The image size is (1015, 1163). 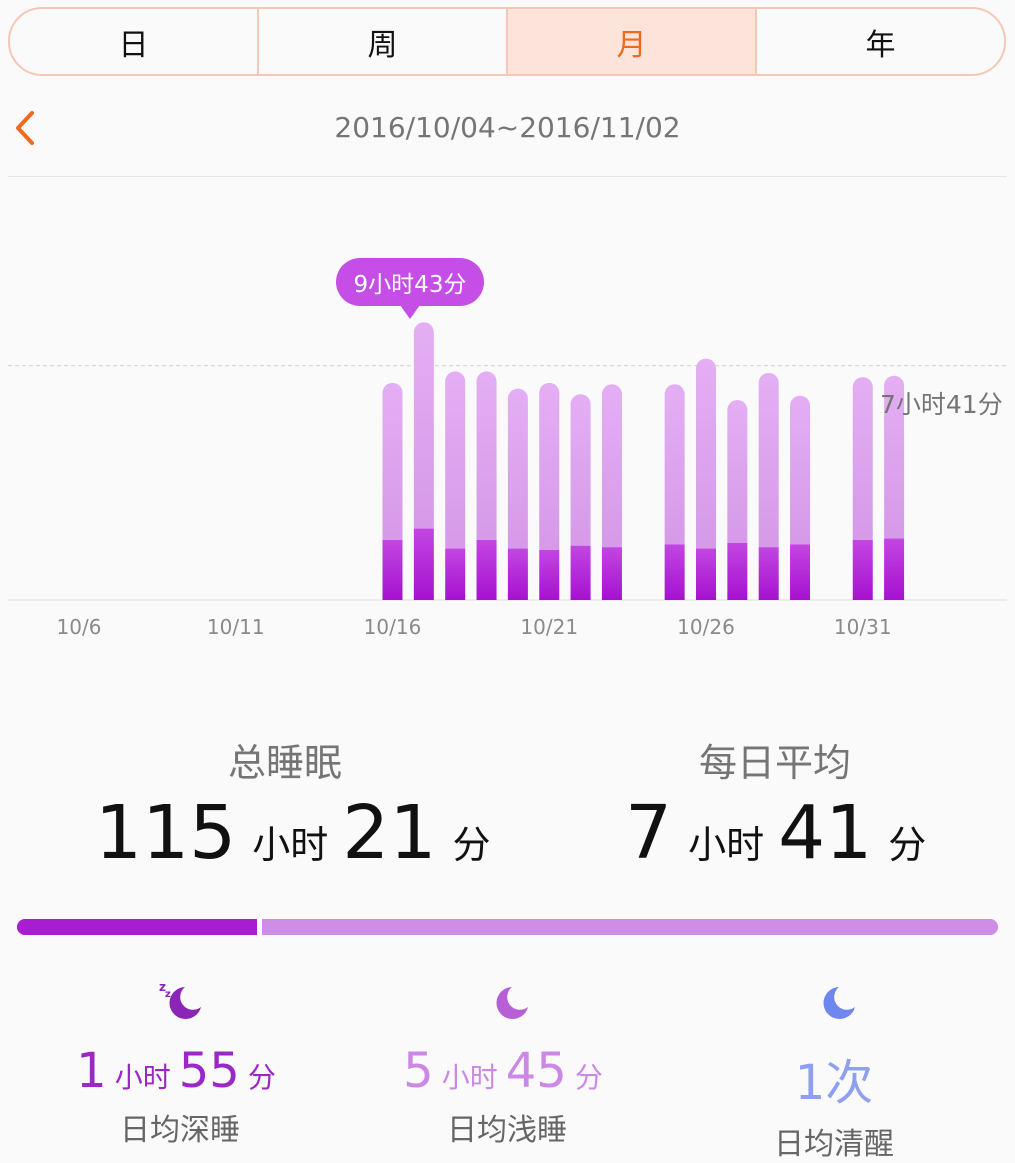 I want to click on deep-sleep-bar-10/16, so click(x=392, y=570).